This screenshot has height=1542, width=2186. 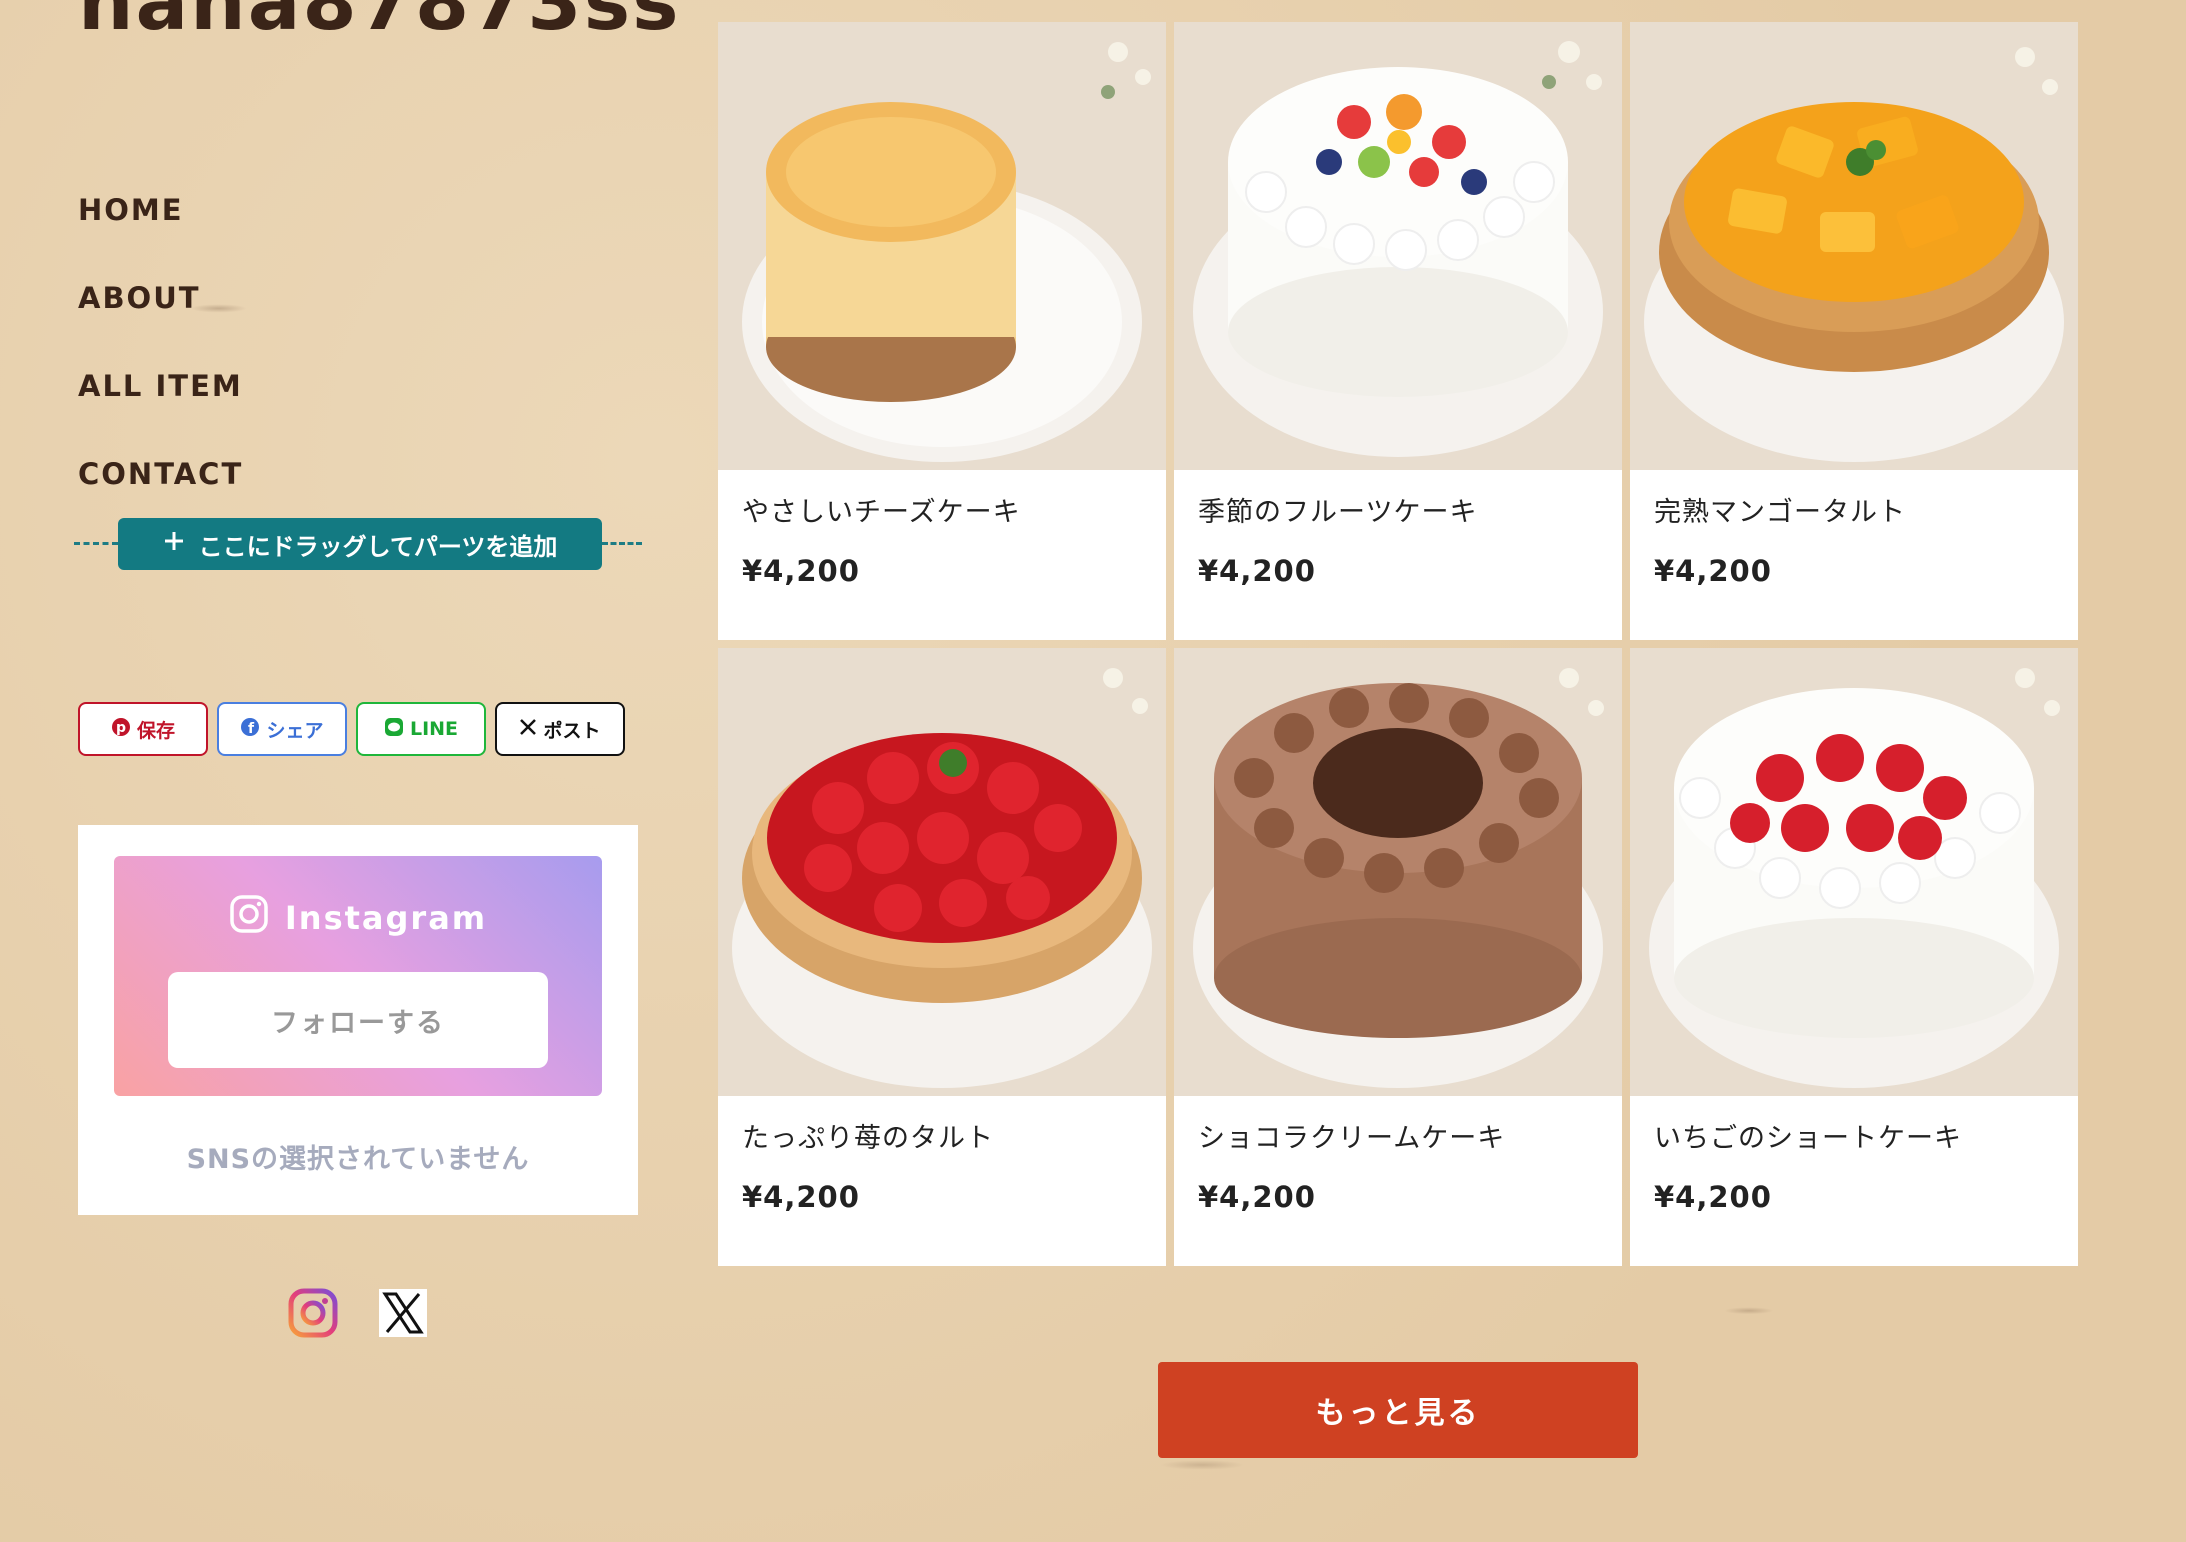 I want to click on svg-text: f, so click(x=251, y=729).